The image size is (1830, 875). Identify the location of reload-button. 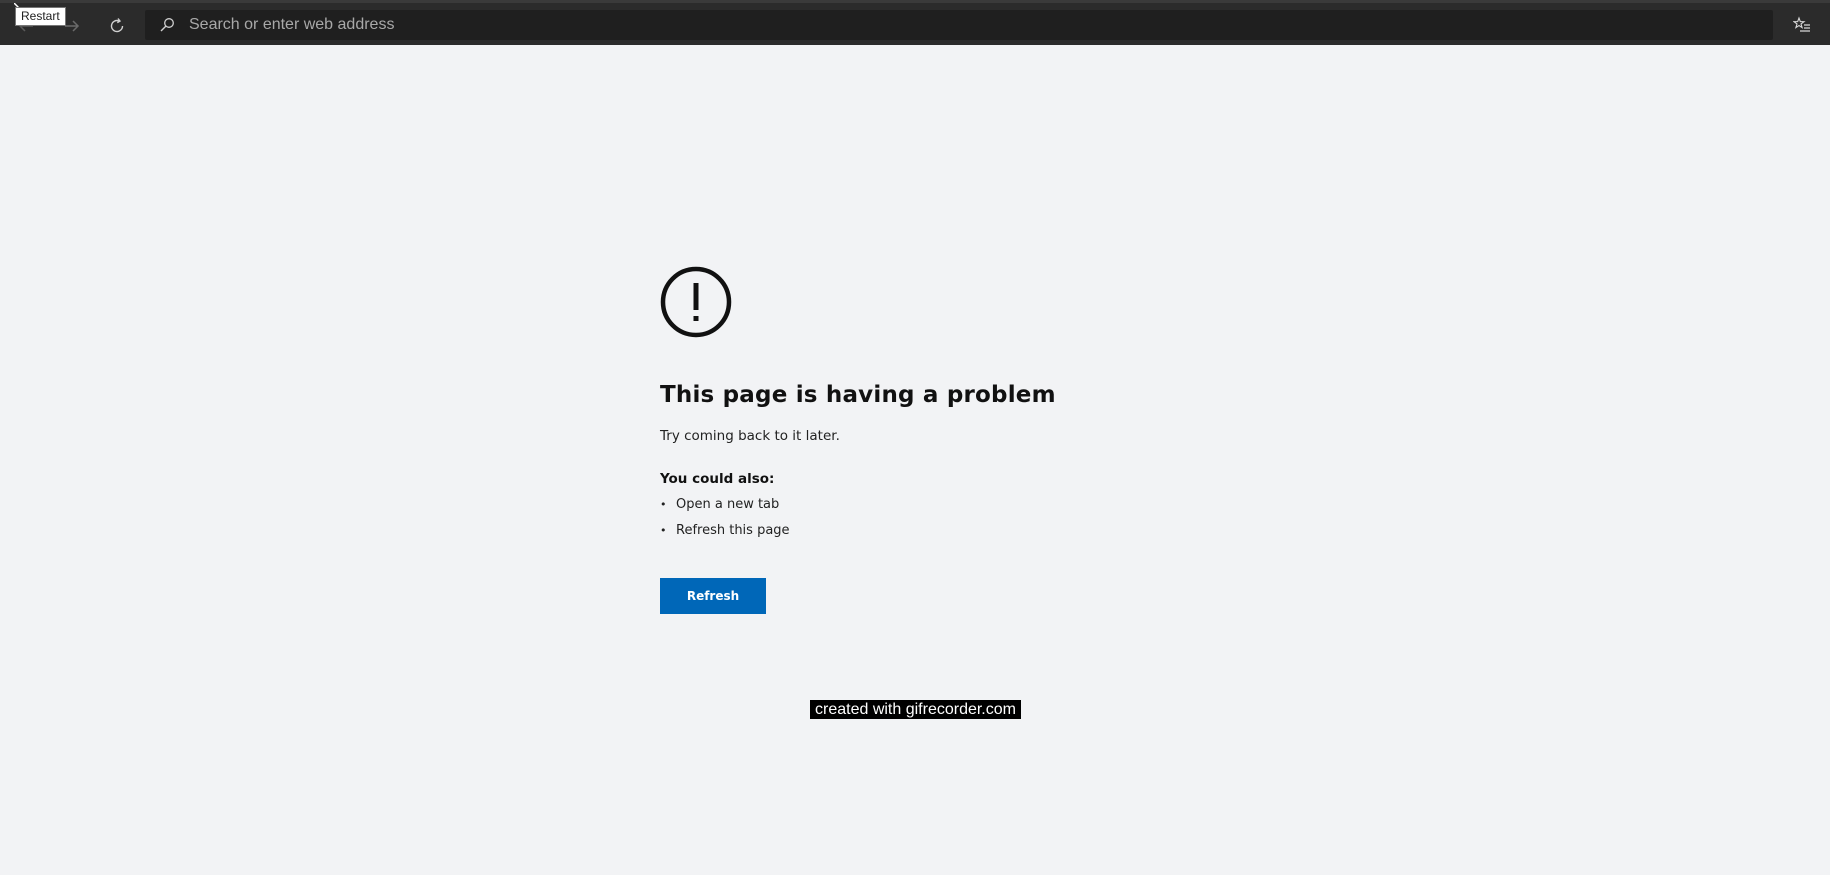
(117, 26).